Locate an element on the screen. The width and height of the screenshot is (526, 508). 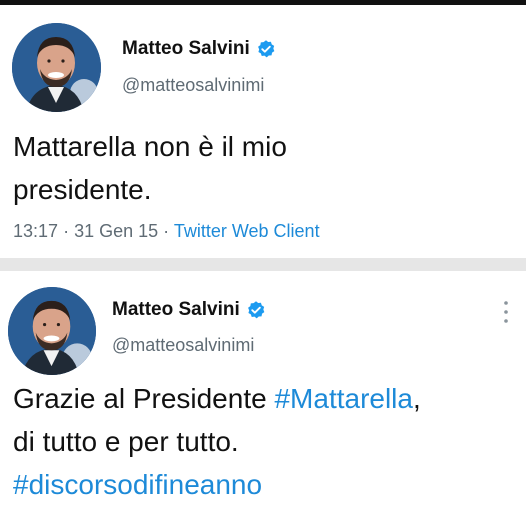
tweet-text-line: Grazie al Presidente #Mattarella, is located at coordinates (217, 398).